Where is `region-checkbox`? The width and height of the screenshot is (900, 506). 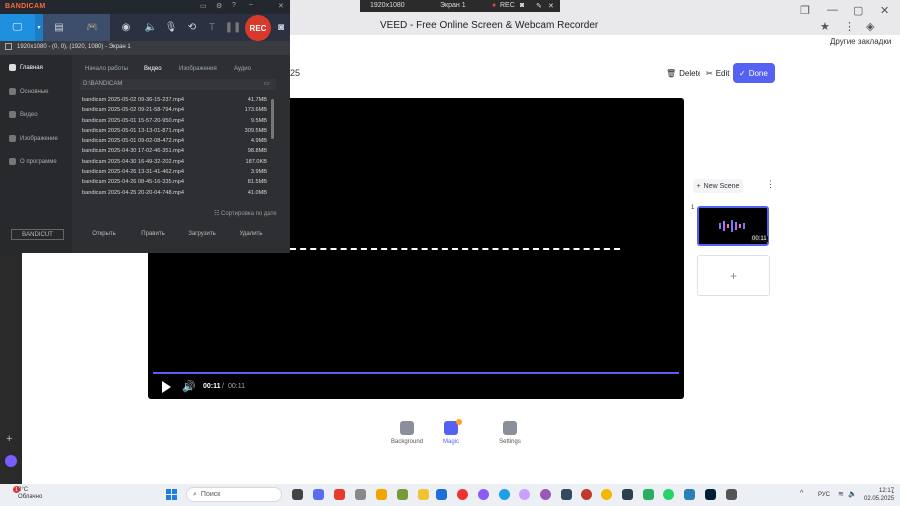 region-checkbox is located at coordinates (8, 46).